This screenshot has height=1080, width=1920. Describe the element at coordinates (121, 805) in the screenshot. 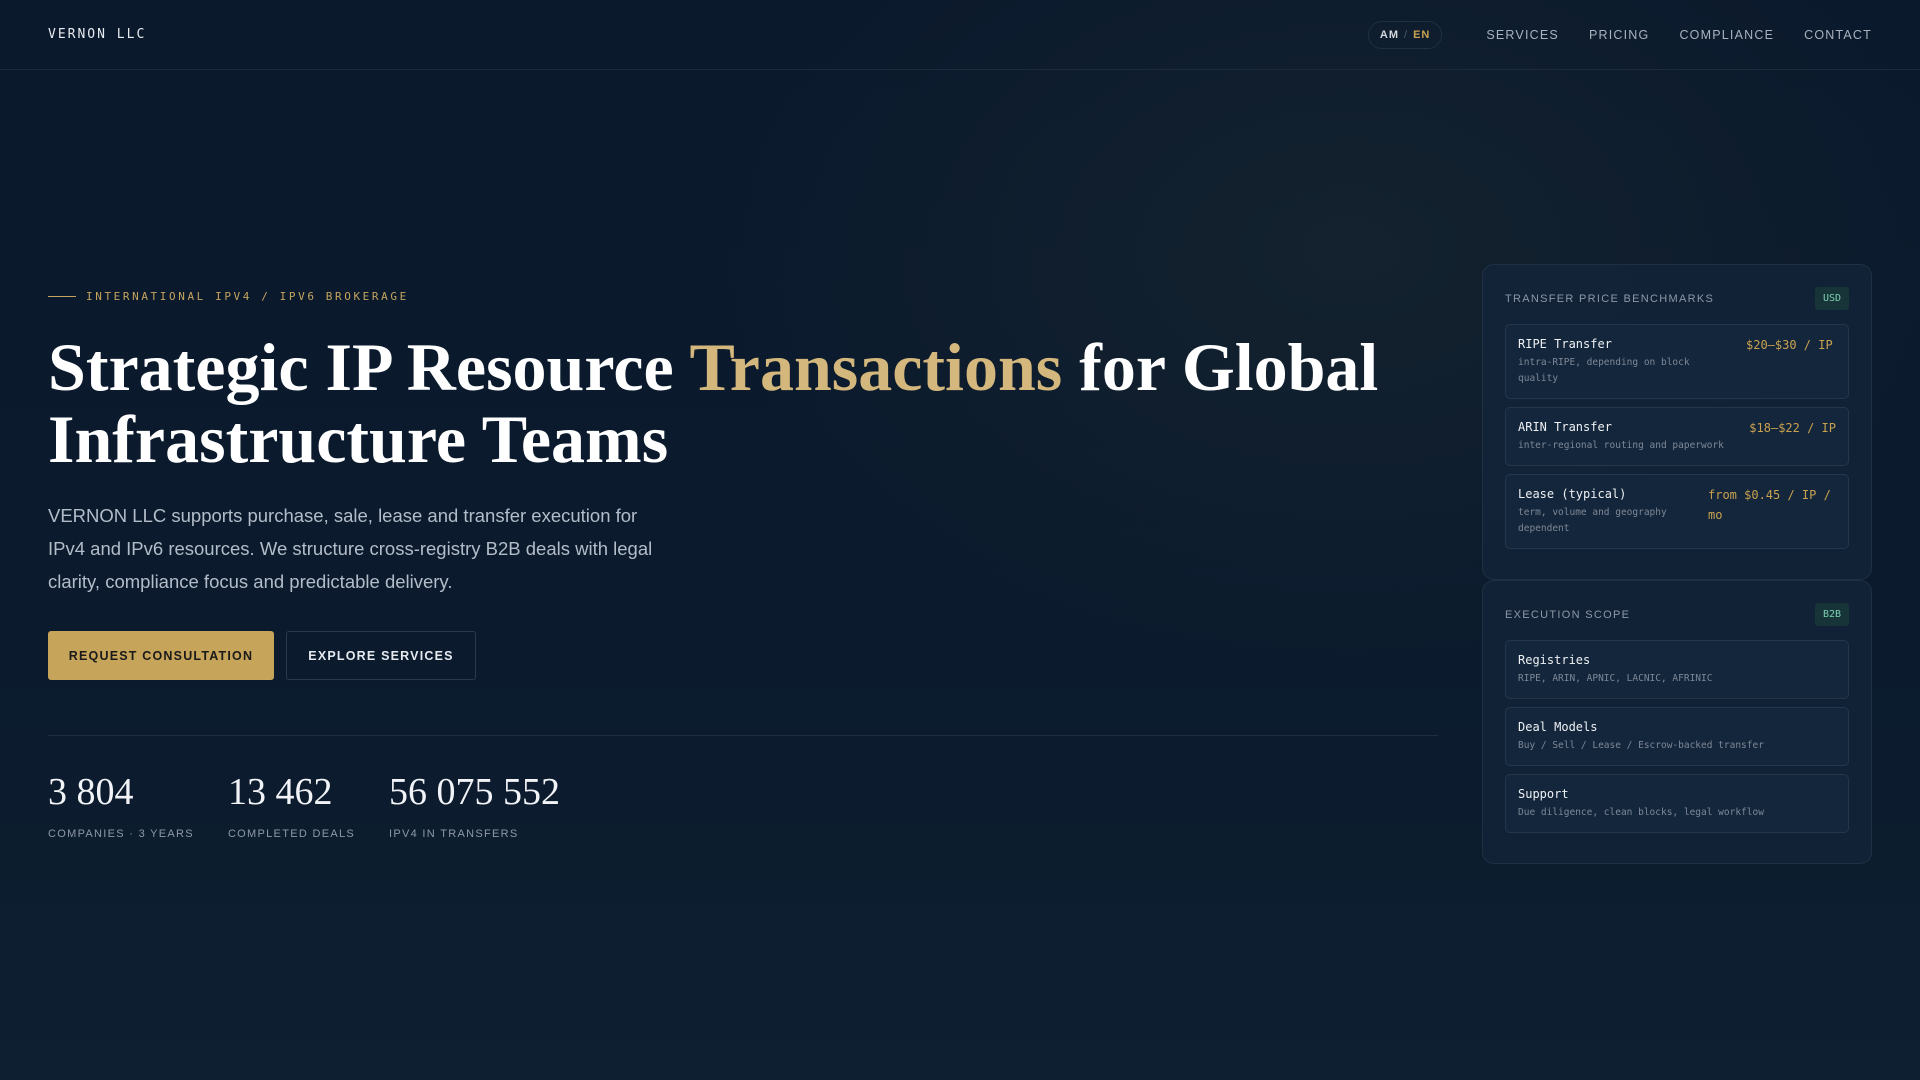

I see `stat-companies: 3 804 COMPANIES · 3 YEARS` at that location.